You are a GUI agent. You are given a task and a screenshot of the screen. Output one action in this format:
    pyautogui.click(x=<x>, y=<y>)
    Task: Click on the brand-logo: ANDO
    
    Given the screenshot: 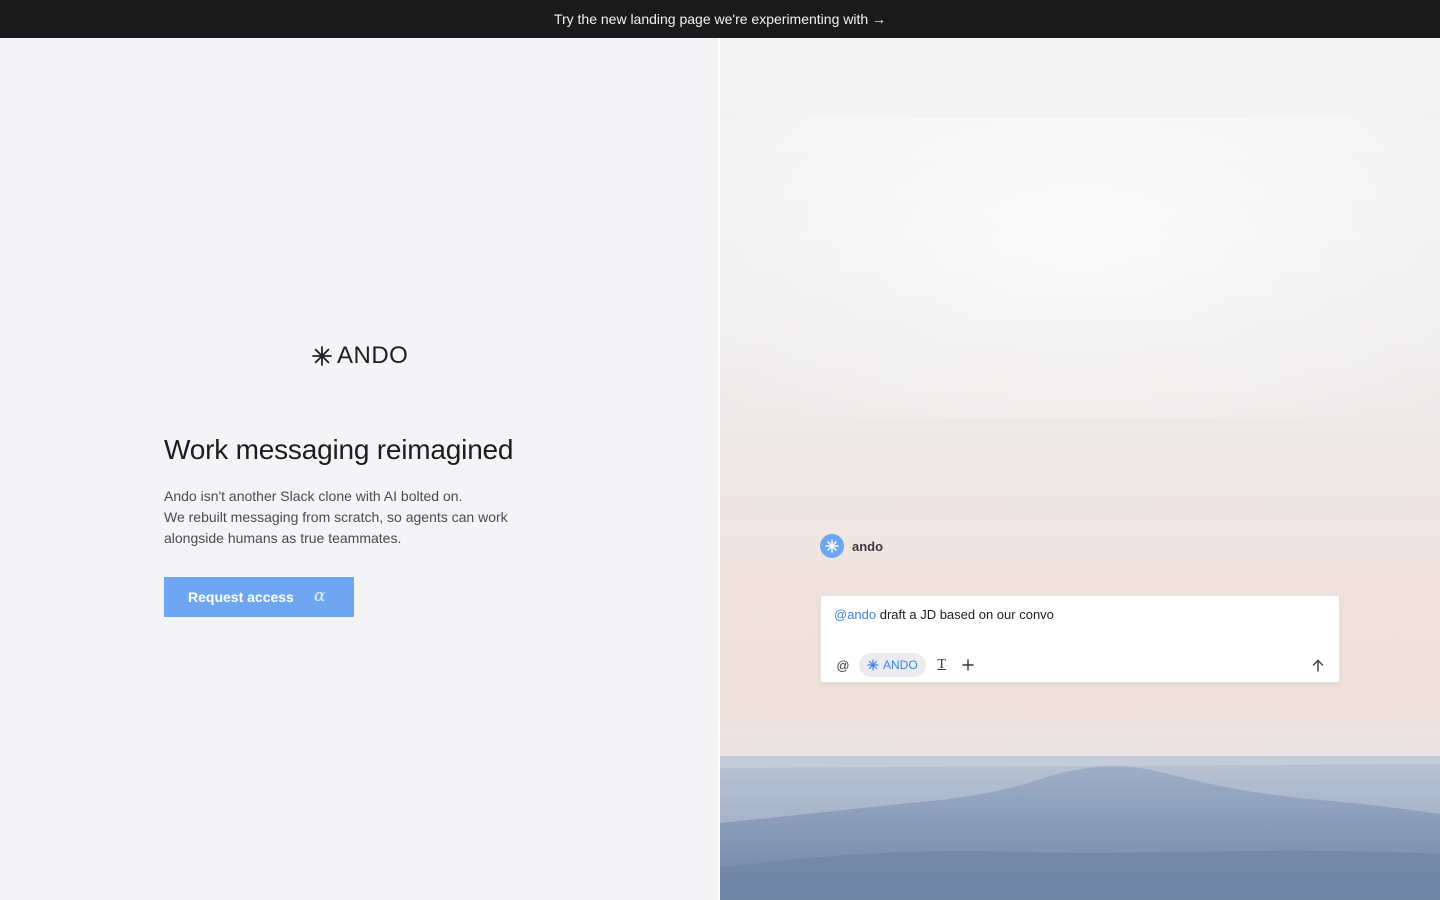 What is the action you would take?
    pyautogui.click(x=359, y=356)
    